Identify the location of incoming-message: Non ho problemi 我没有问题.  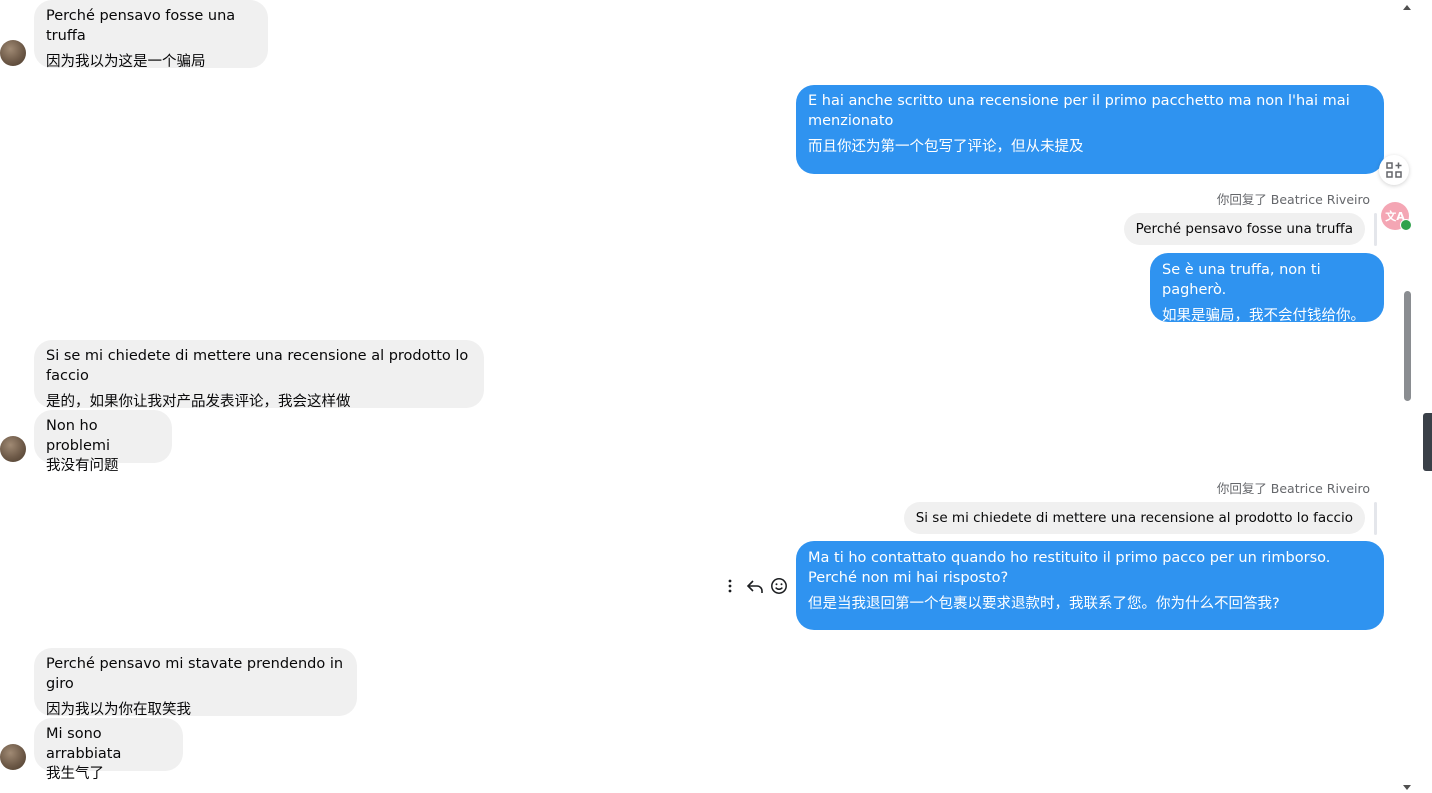
(103, 442).